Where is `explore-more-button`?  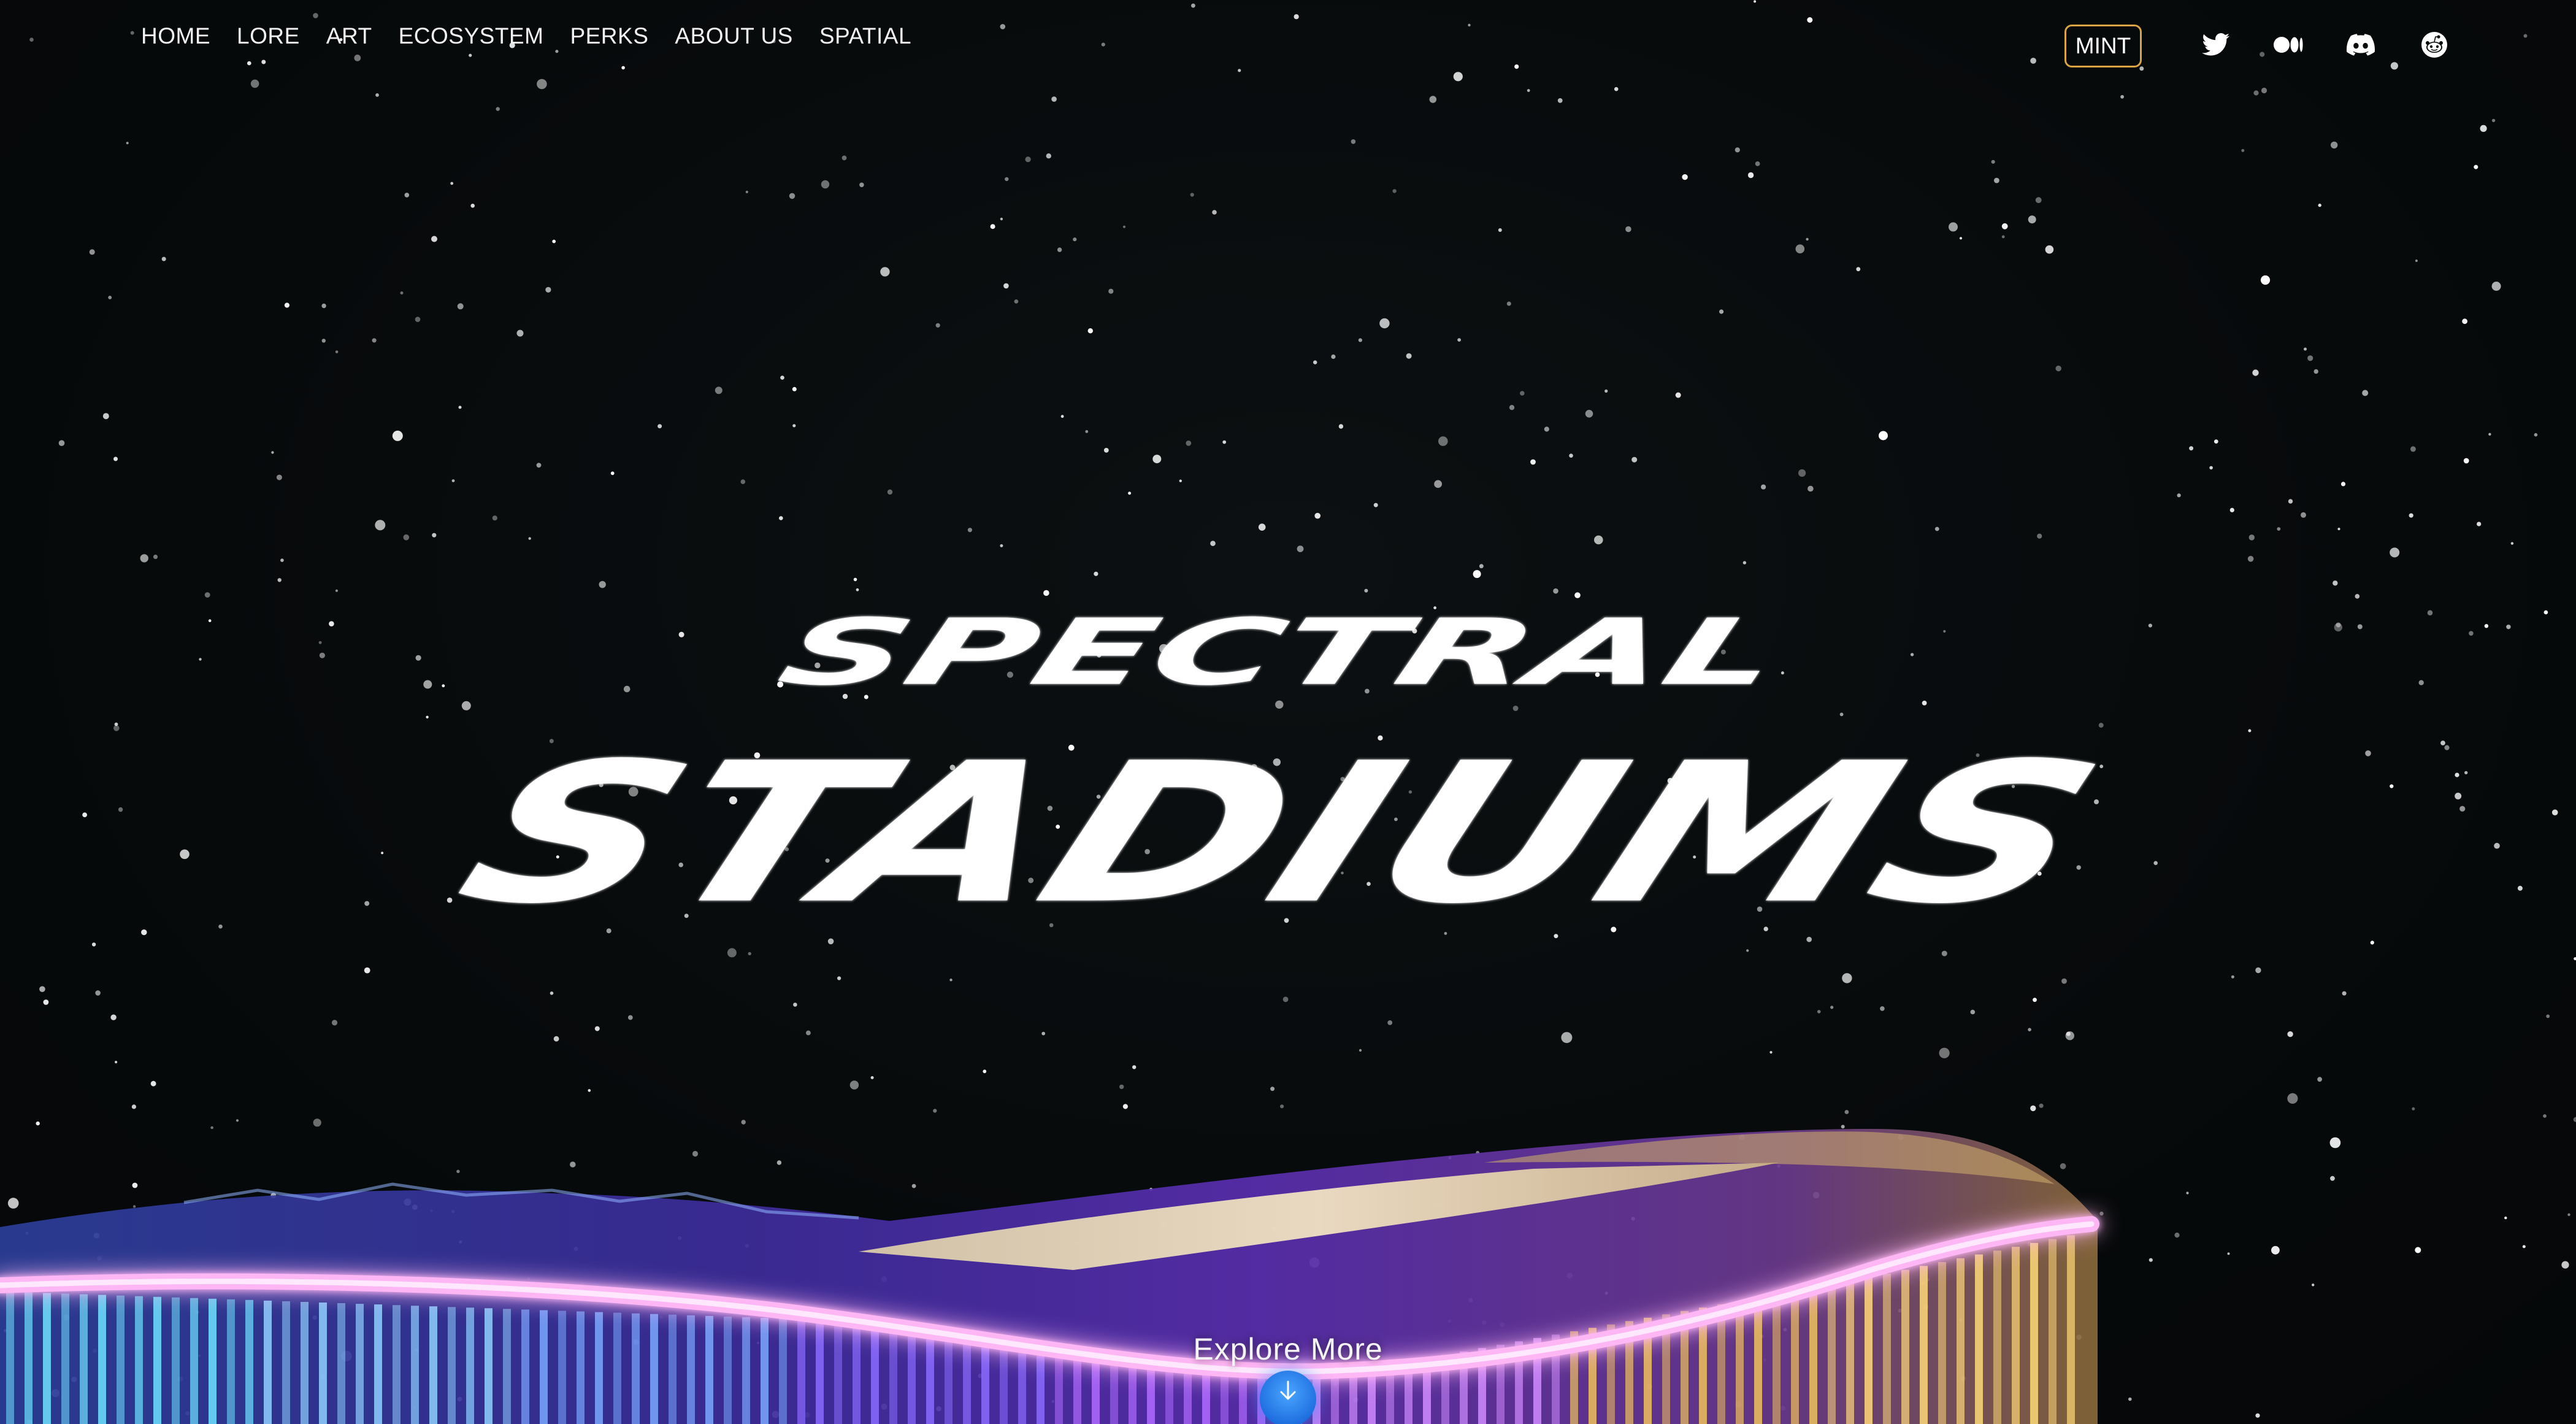
explore-more-button is located at coordinates (1288, 1397).